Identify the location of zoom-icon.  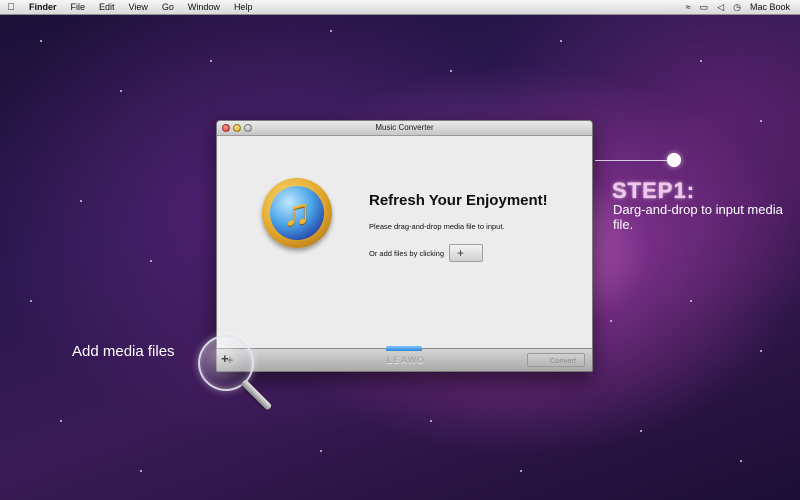
(248, 128).